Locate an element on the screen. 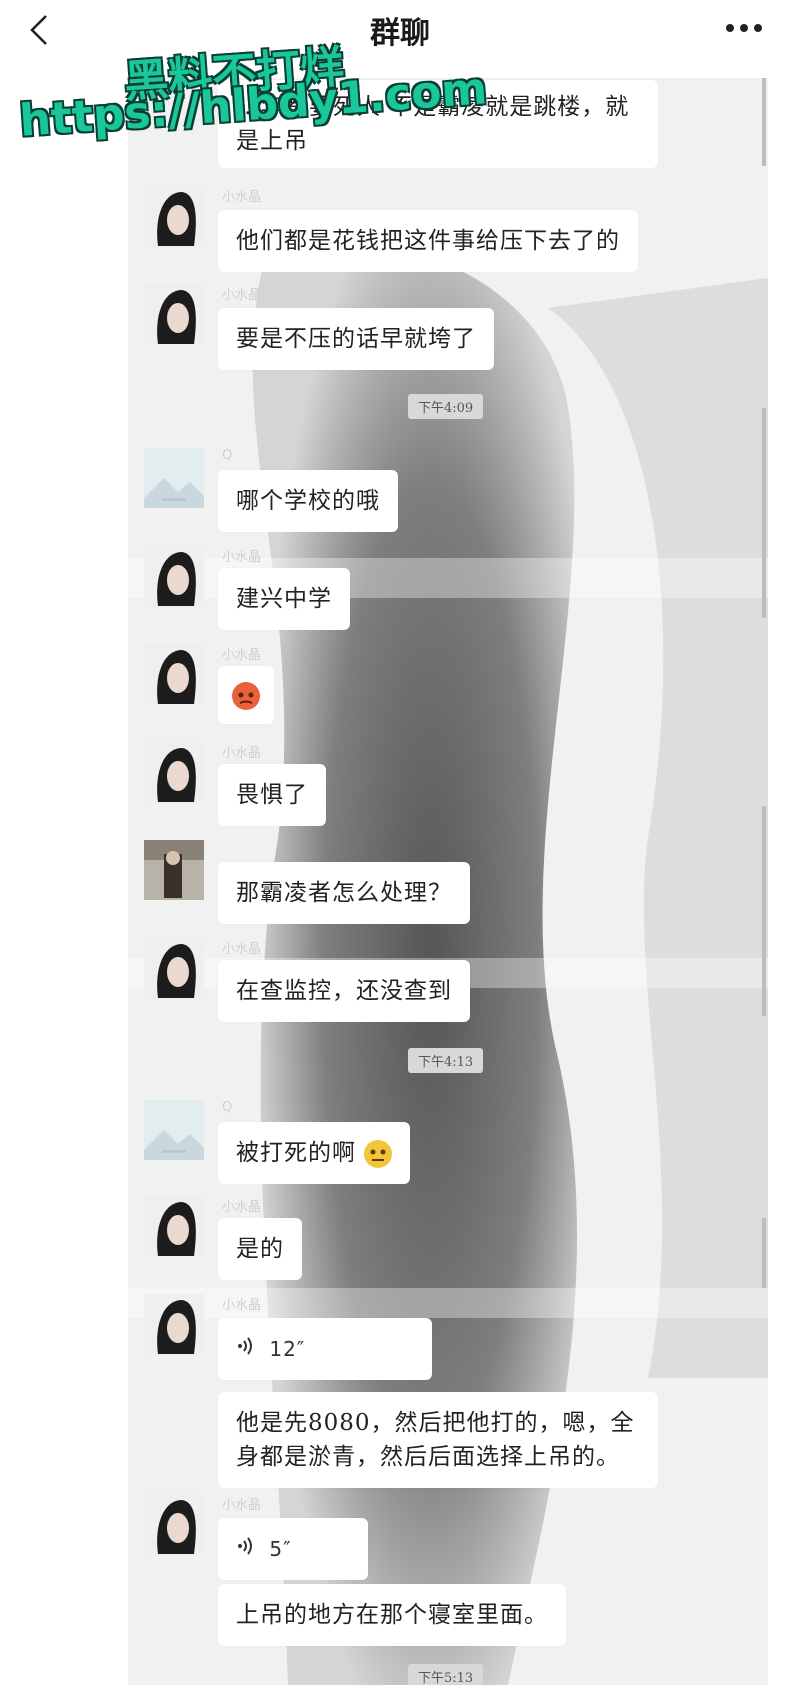  message-text: 上吊的地方在那个寝室里面。 is located at coordinates (392, 1615).